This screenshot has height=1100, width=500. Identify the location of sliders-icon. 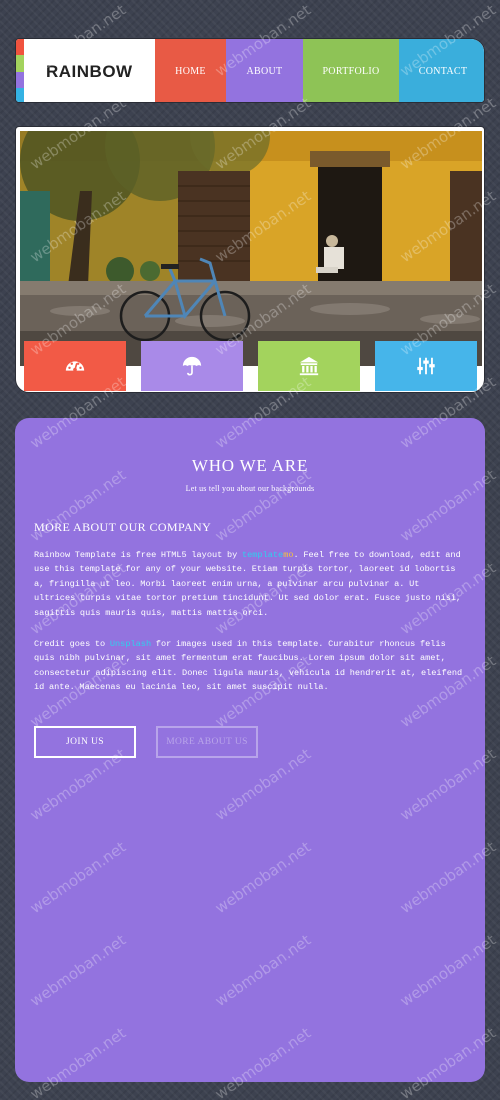
(426, 366).